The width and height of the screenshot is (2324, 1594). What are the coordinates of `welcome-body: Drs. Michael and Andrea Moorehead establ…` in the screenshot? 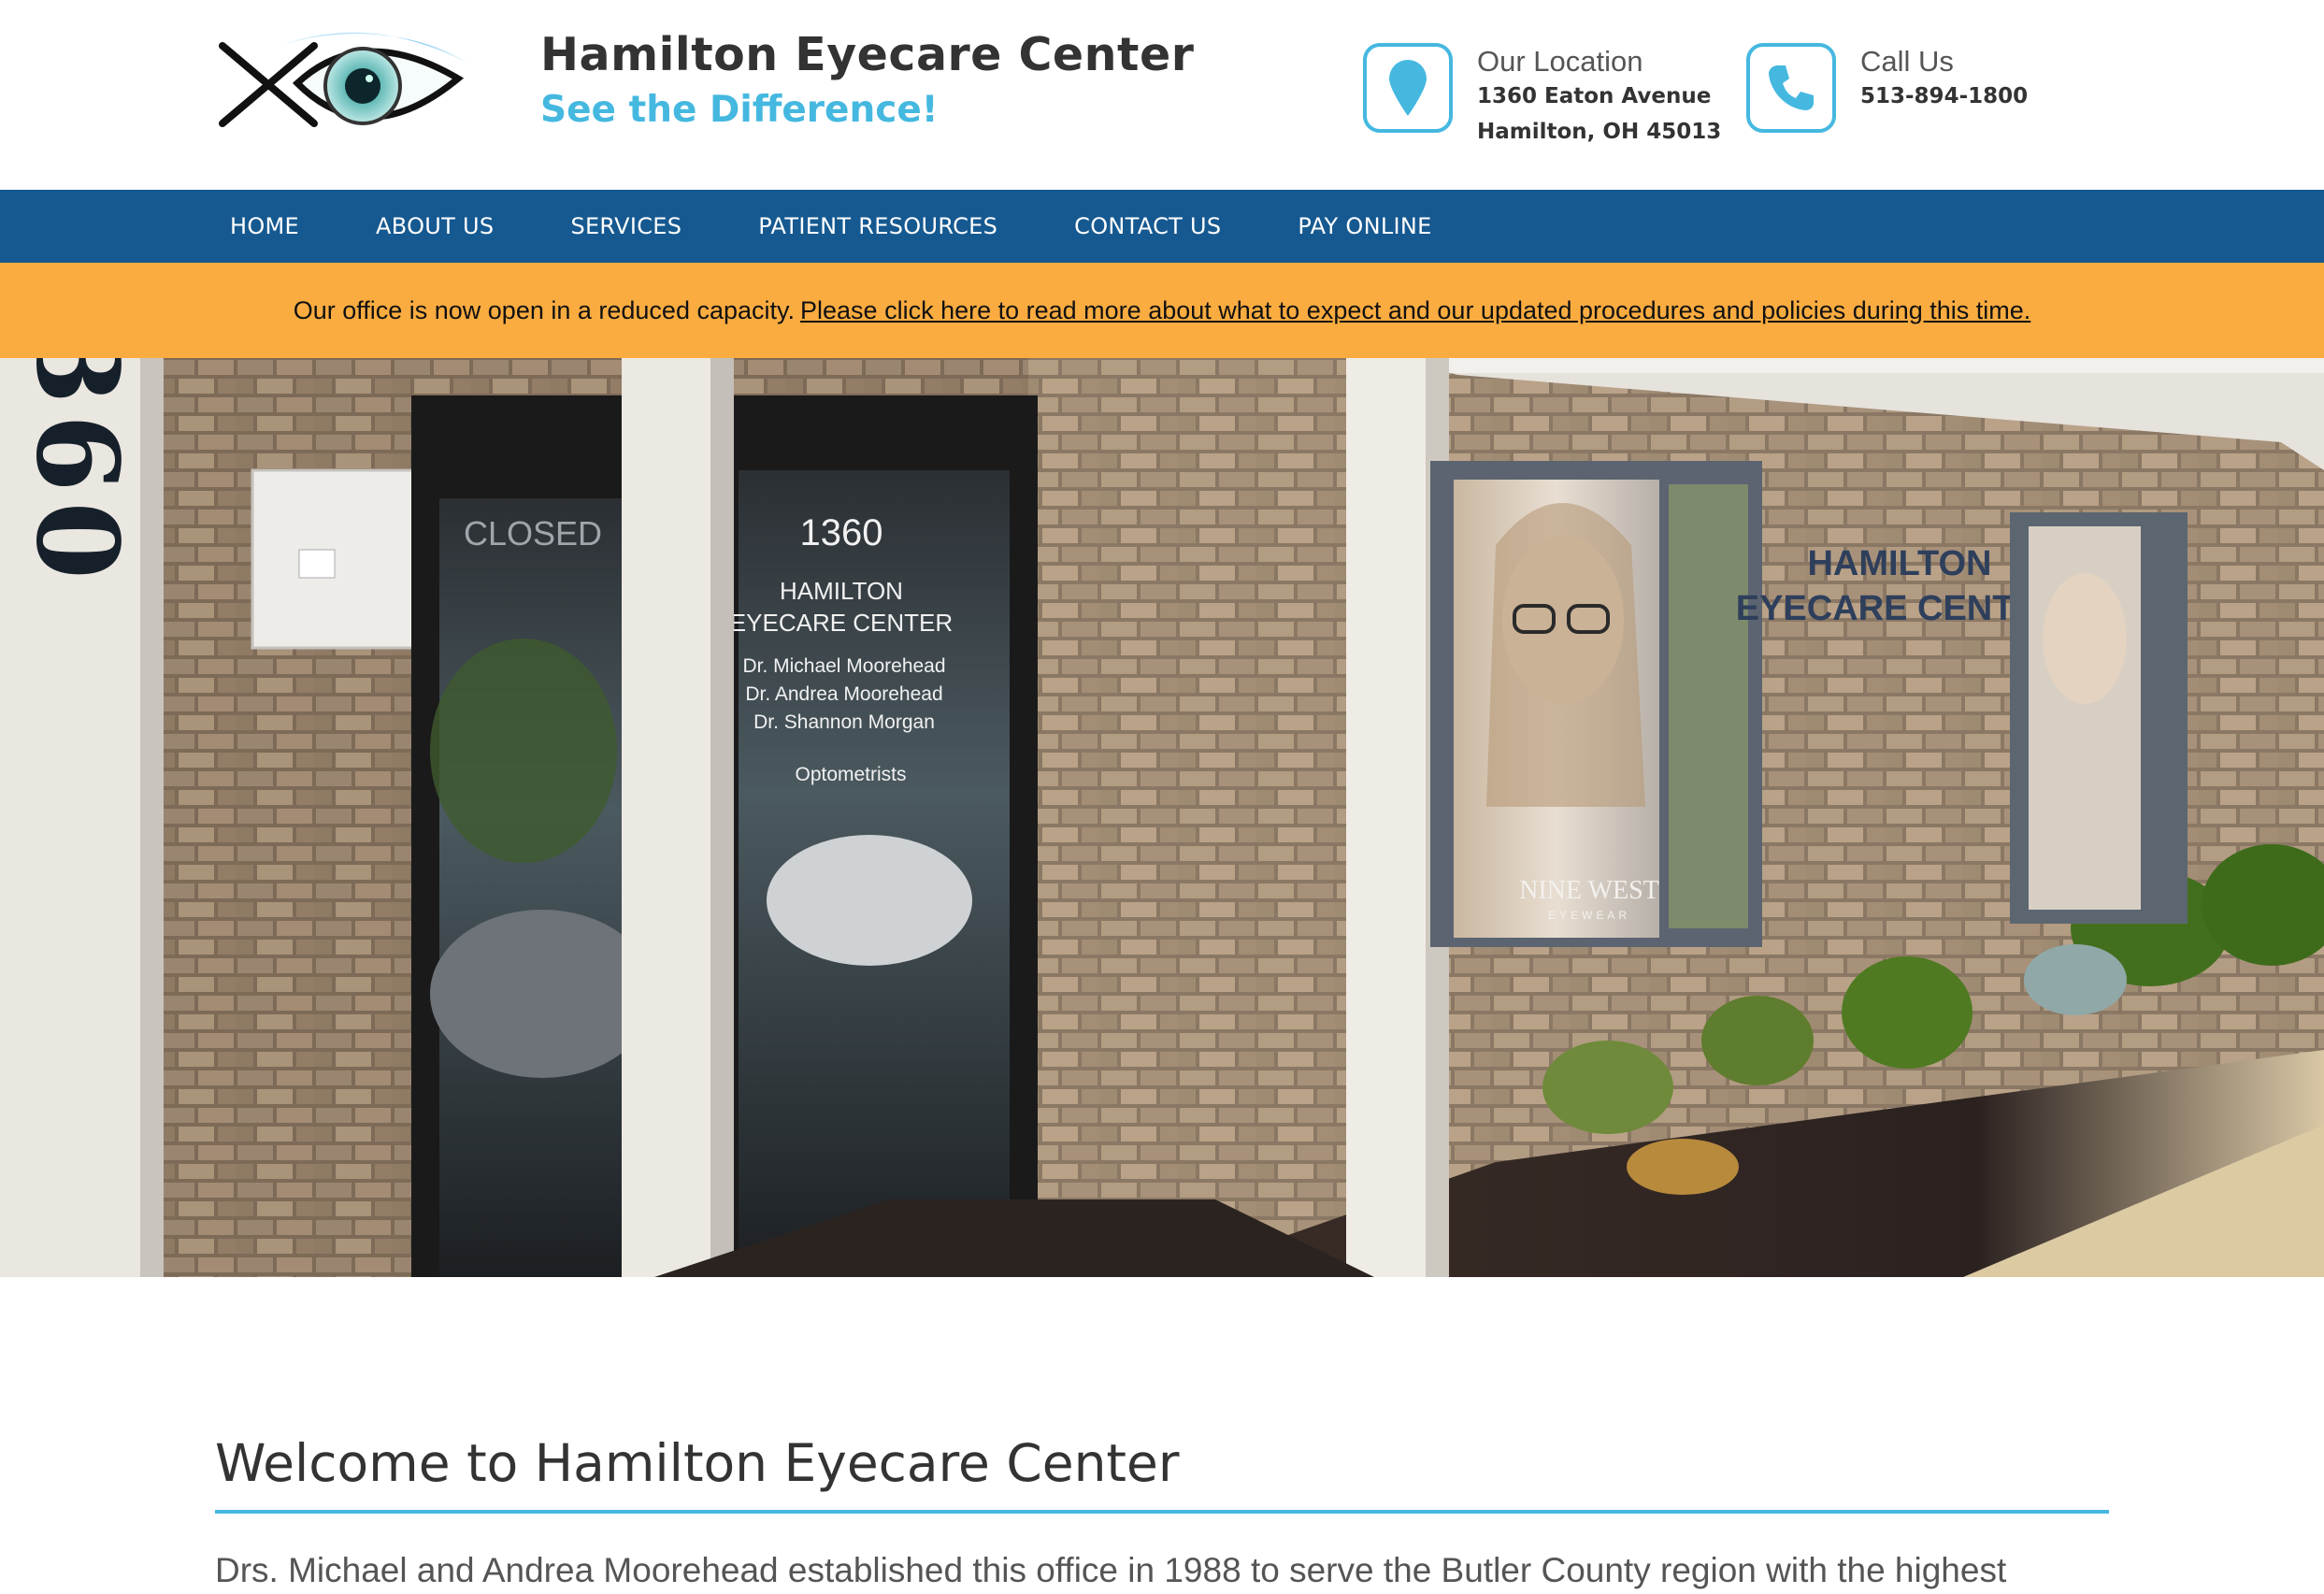 It's located at (1111, 1570).